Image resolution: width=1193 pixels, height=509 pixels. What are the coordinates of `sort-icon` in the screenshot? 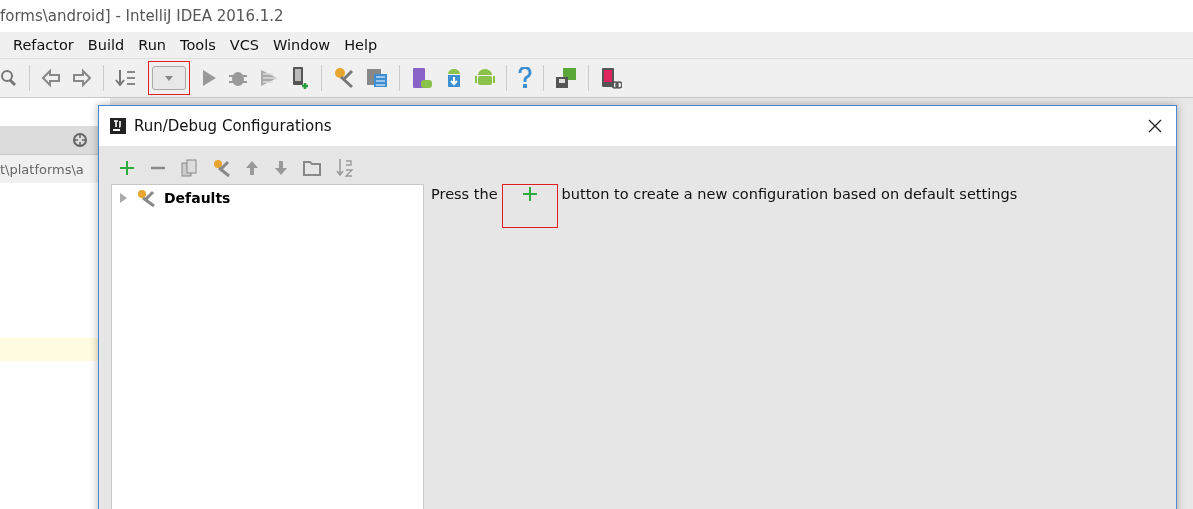 It's located at (345, 168).